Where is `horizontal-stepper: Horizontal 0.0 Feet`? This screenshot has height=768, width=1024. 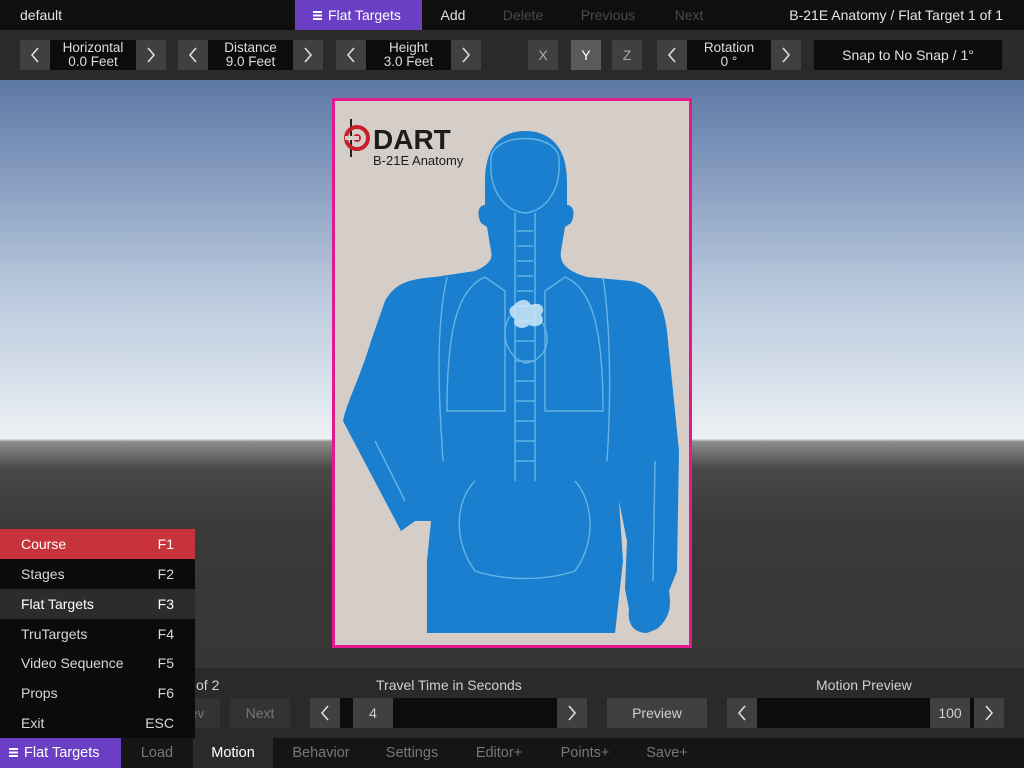 horizontal-stepper: Horizontal 0.0 Feet is located at coordinates (93, 55).